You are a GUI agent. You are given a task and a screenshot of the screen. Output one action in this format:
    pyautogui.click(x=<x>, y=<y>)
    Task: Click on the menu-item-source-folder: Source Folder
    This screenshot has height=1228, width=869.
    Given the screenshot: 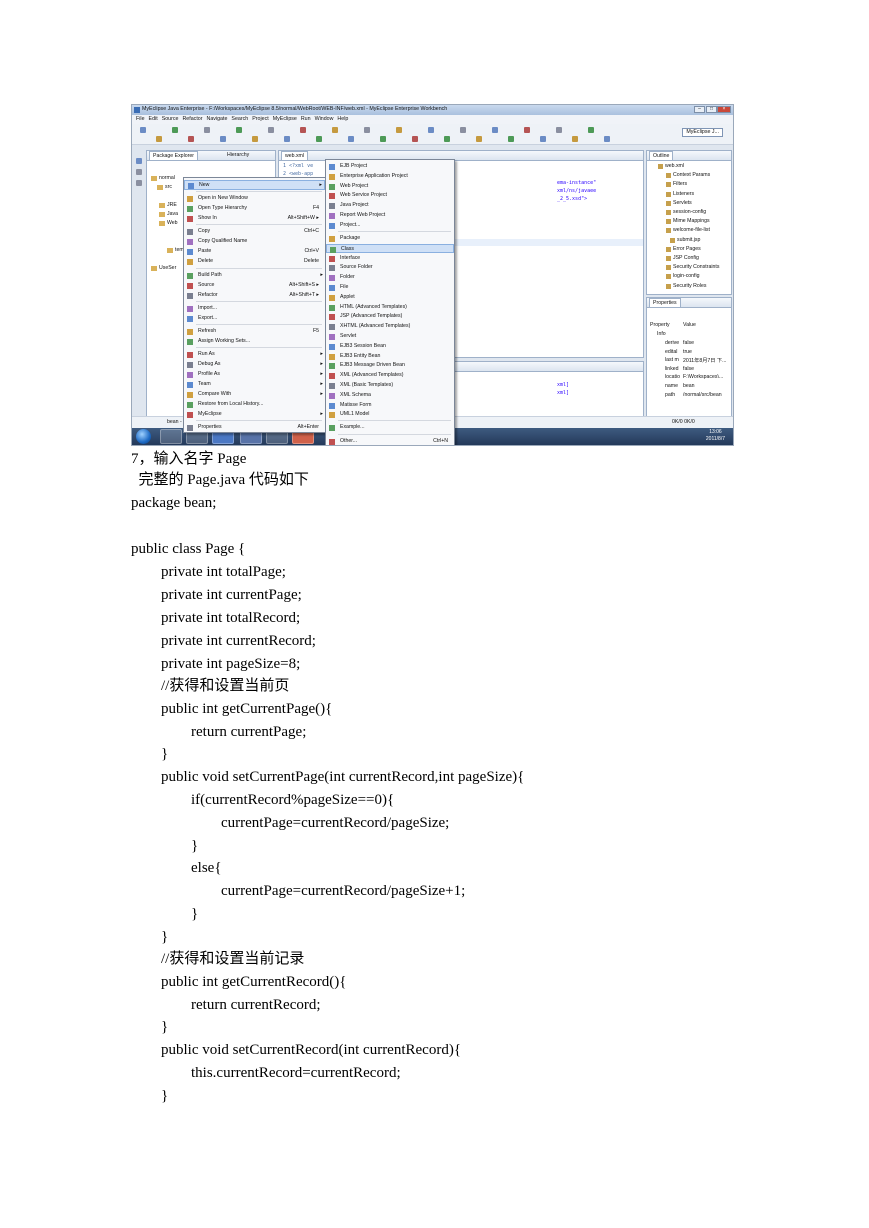 What is the action you would take?
    pyautogui.click(x=390, y=268)
    